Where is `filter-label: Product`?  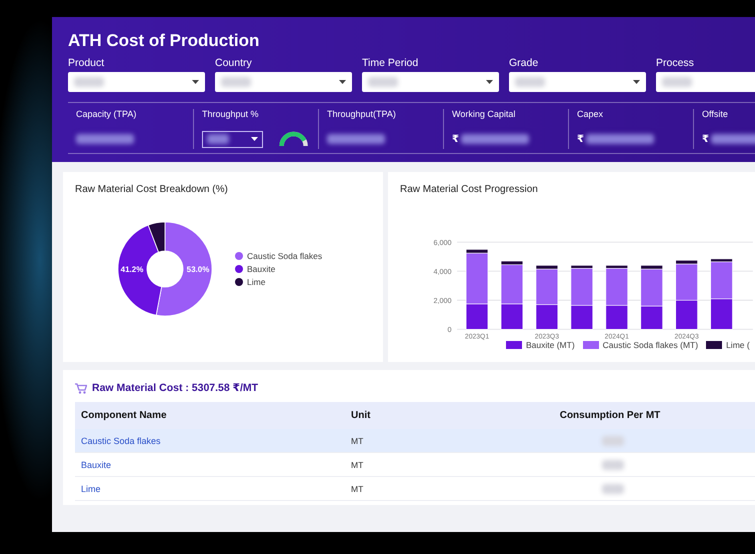 filter-label: Product is located at coordinates (87, 63).